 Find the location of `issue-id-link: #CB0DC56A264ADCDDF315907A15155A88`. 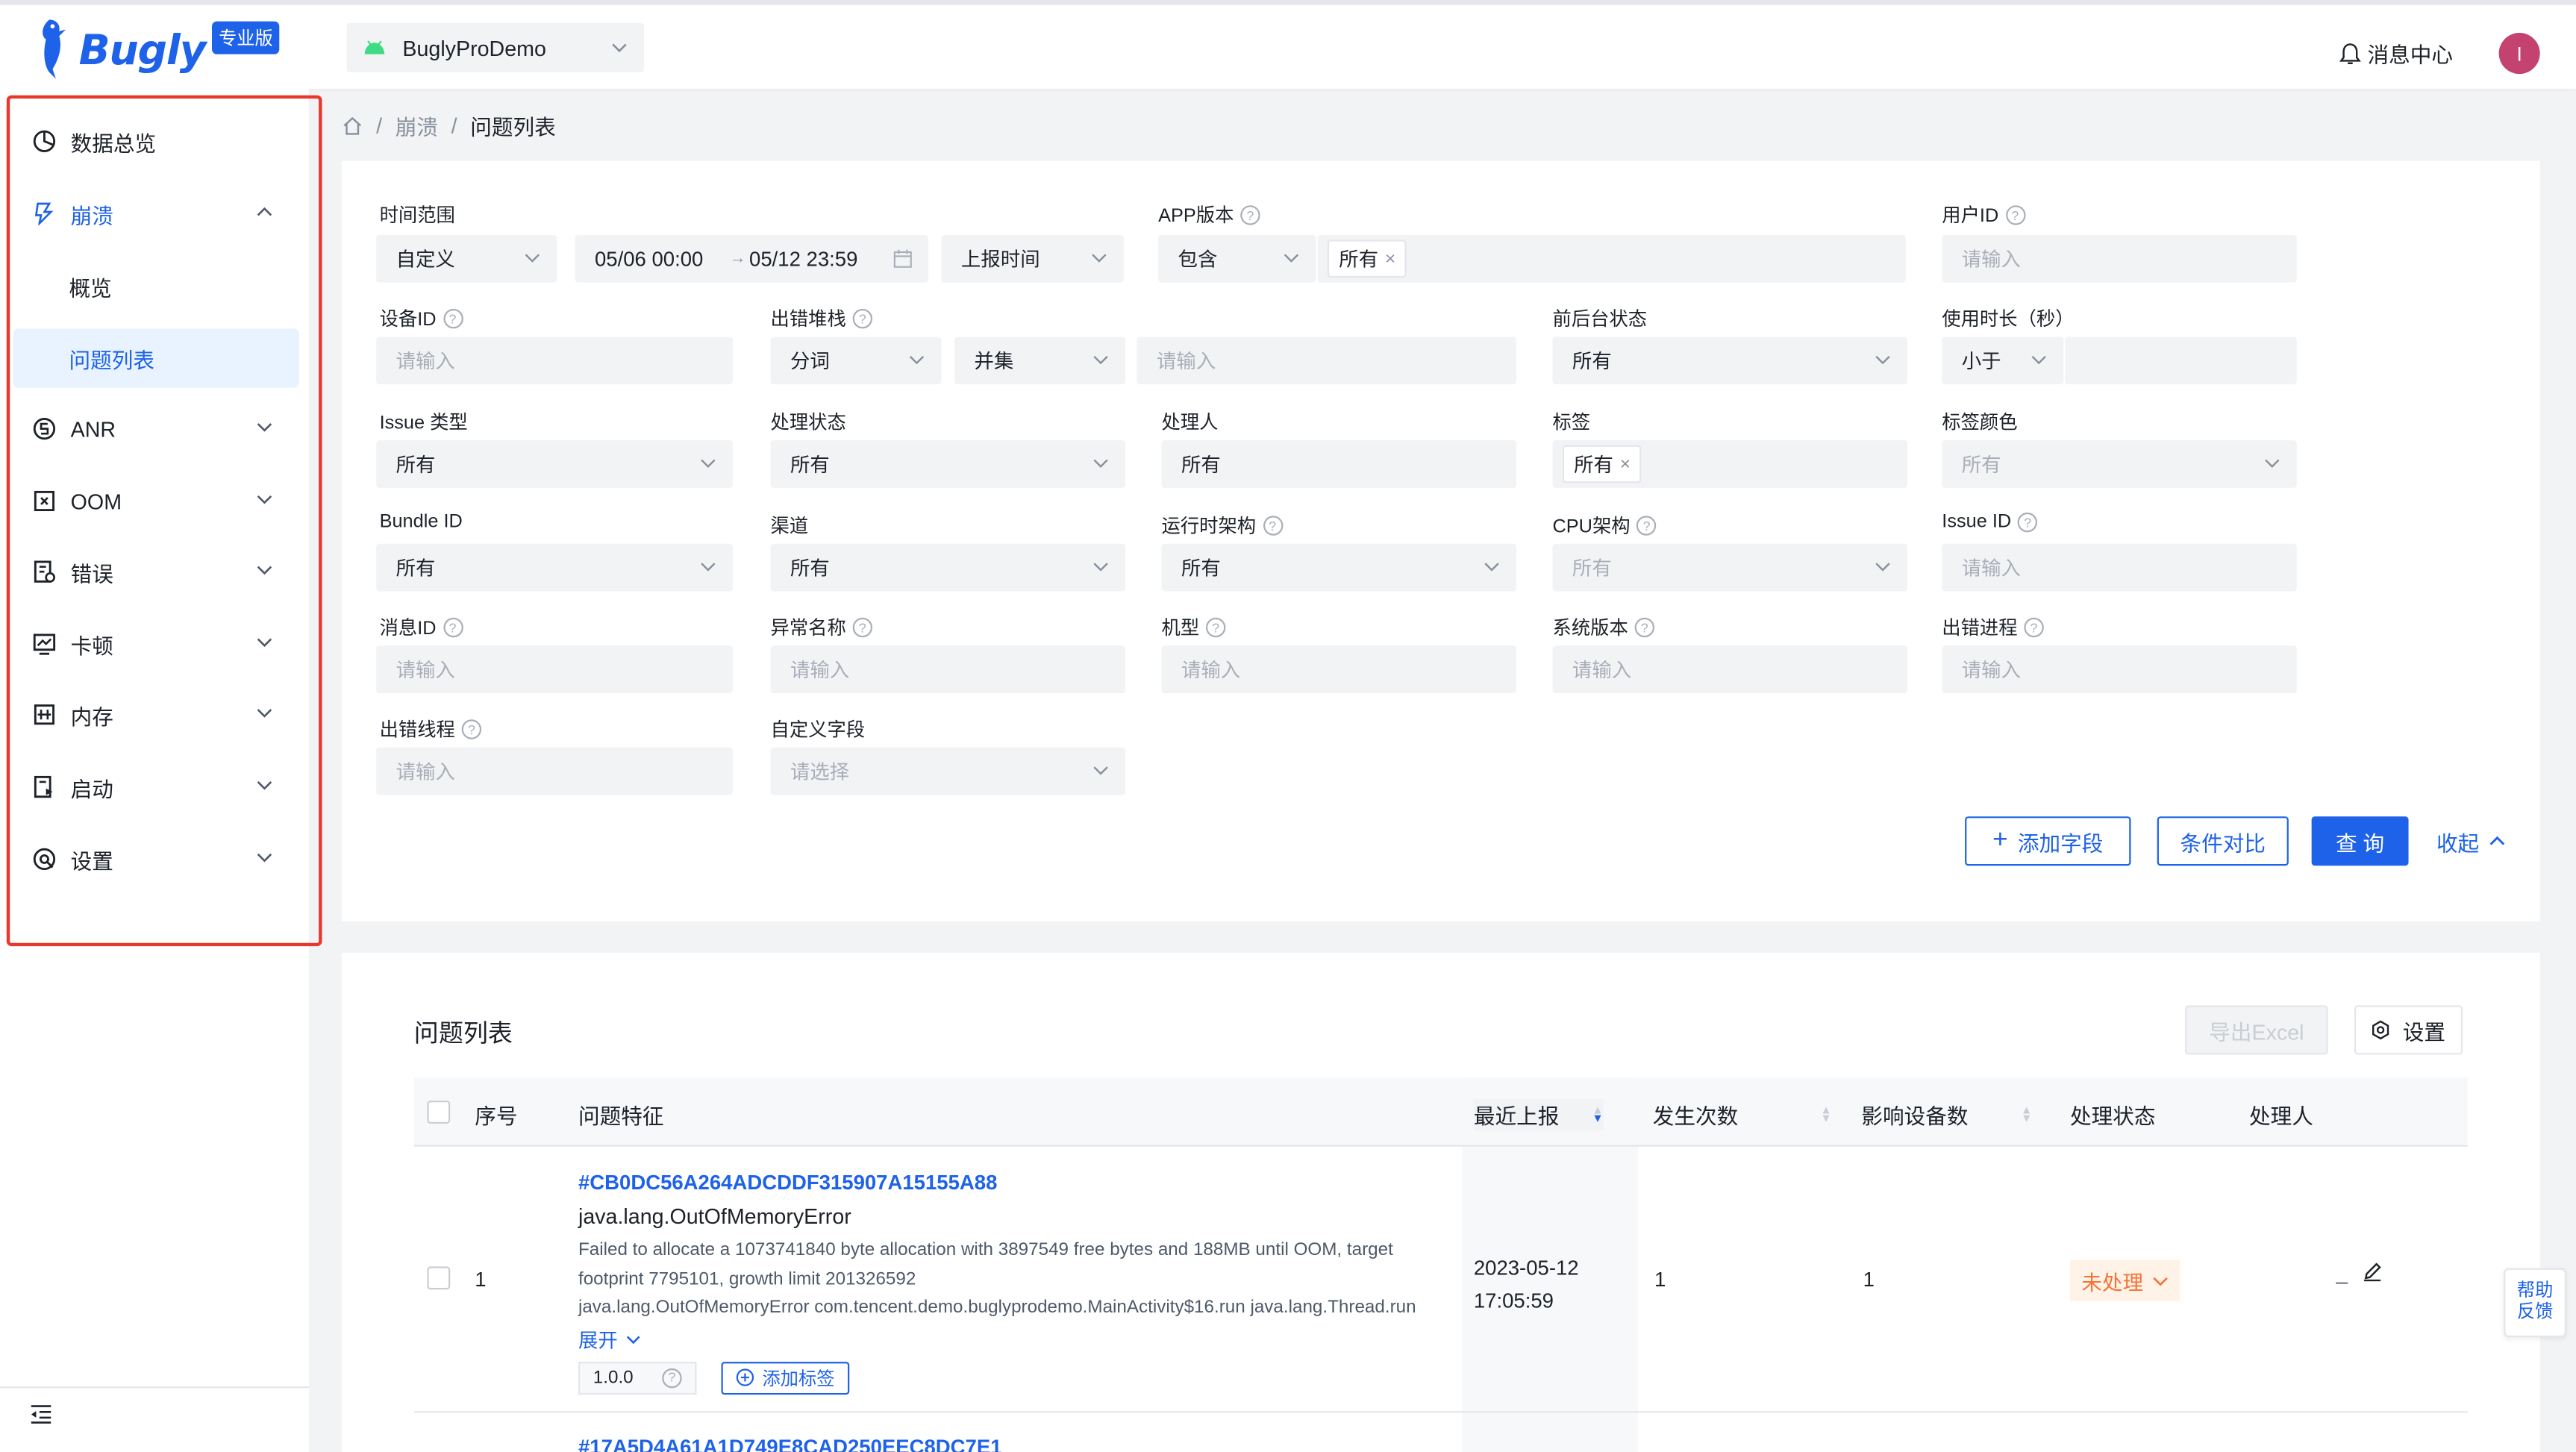

issue-id-link: #CB0DC56A264ADCDDF315907A15155A88 is located at coordinates (1005, 1183).